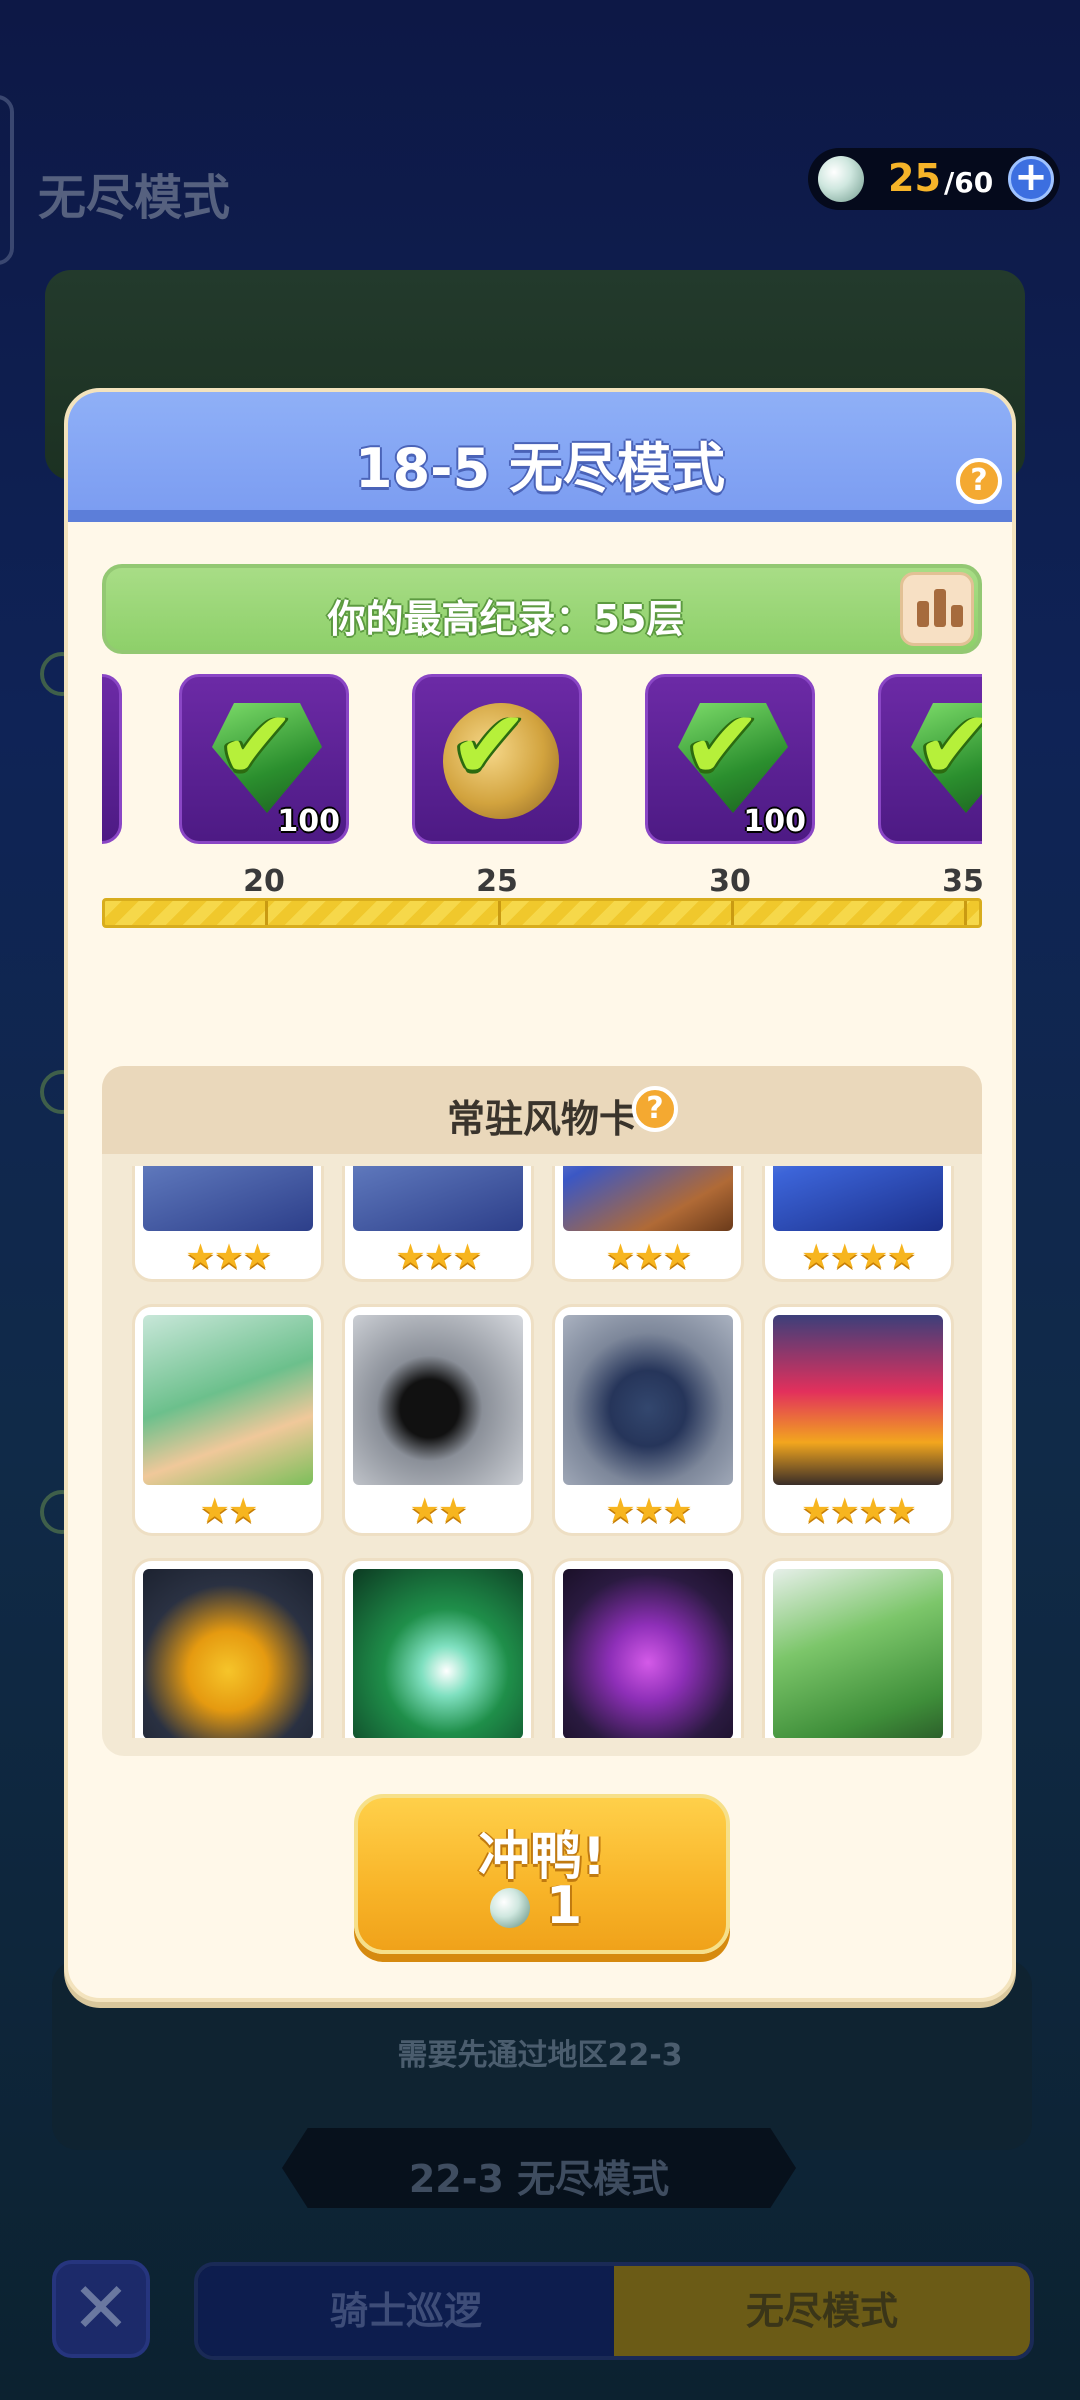 The height and width of the screenshot is (2400, 1080). I want to click on leaderboard-chart-icon, so click(923, 614).